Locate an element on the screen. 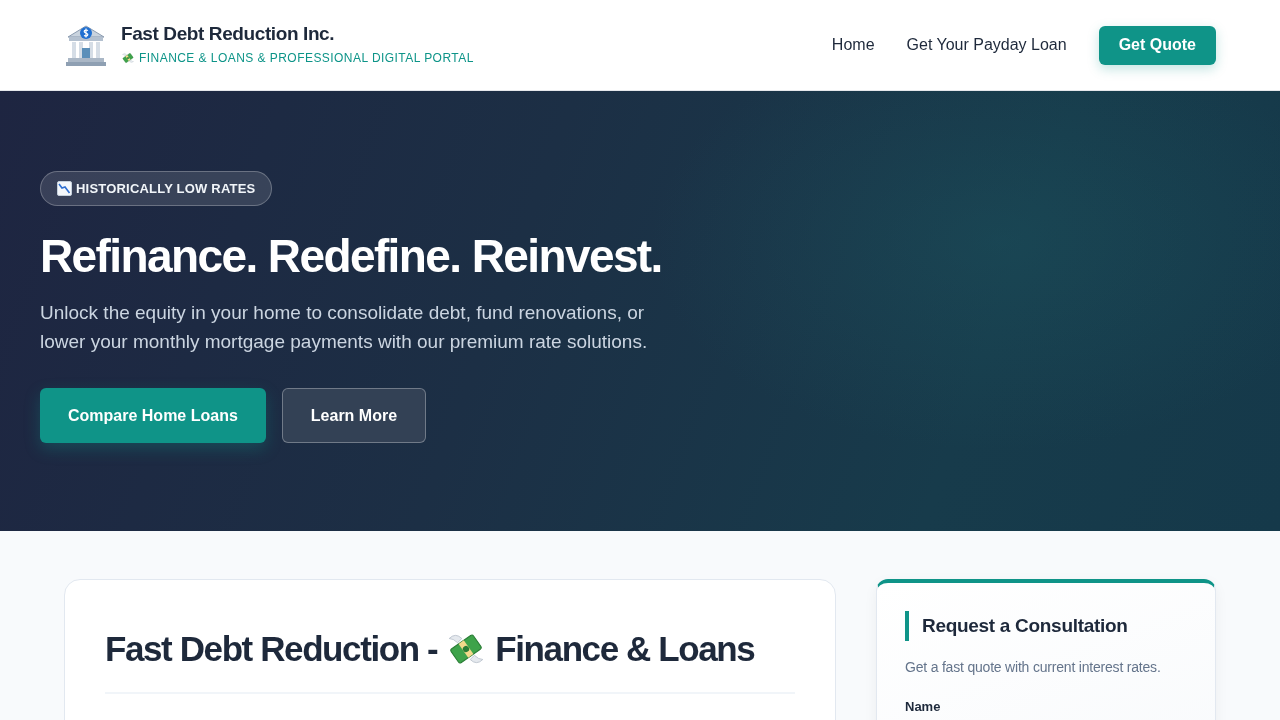 Image resolution: width=1280 pixels, height=720 pixels. hero-description: Unlock the equity in your home to consolidate debt, fund renovations, or lower your monthly mortgage payments with our premium rate solutions. is located at coordinates (344, 327).